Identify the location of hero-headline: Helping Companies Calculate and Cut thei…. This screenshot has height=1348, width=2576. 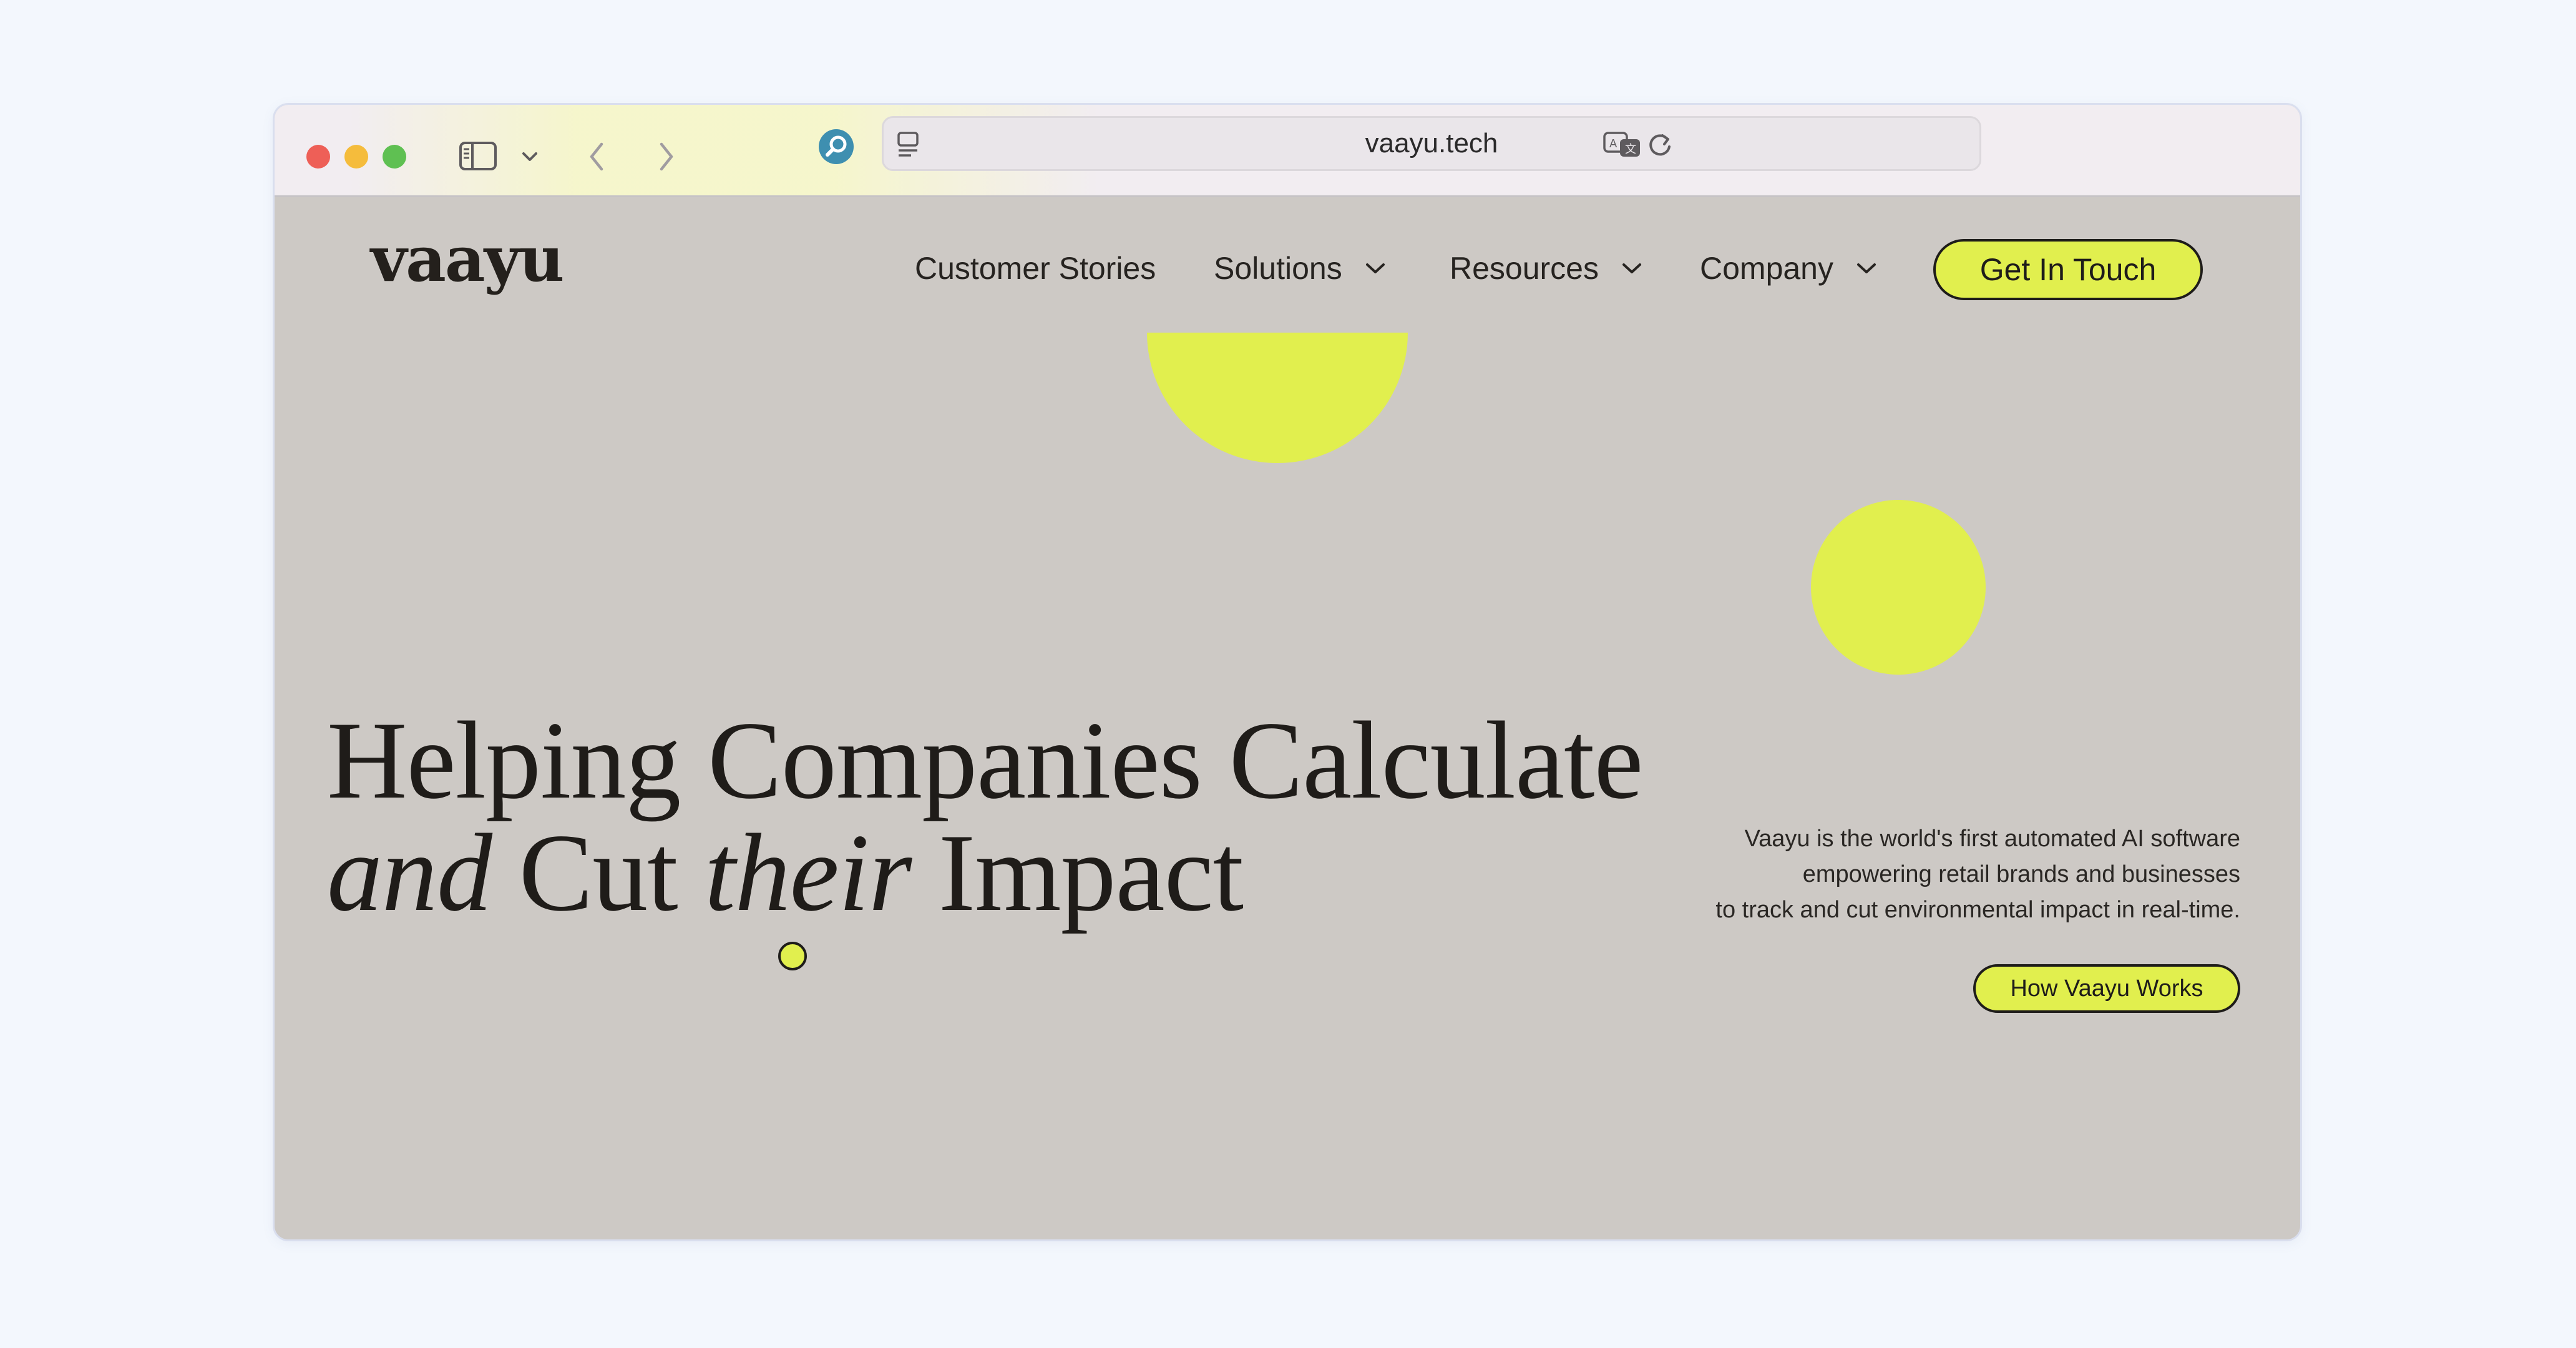
(985, 816).